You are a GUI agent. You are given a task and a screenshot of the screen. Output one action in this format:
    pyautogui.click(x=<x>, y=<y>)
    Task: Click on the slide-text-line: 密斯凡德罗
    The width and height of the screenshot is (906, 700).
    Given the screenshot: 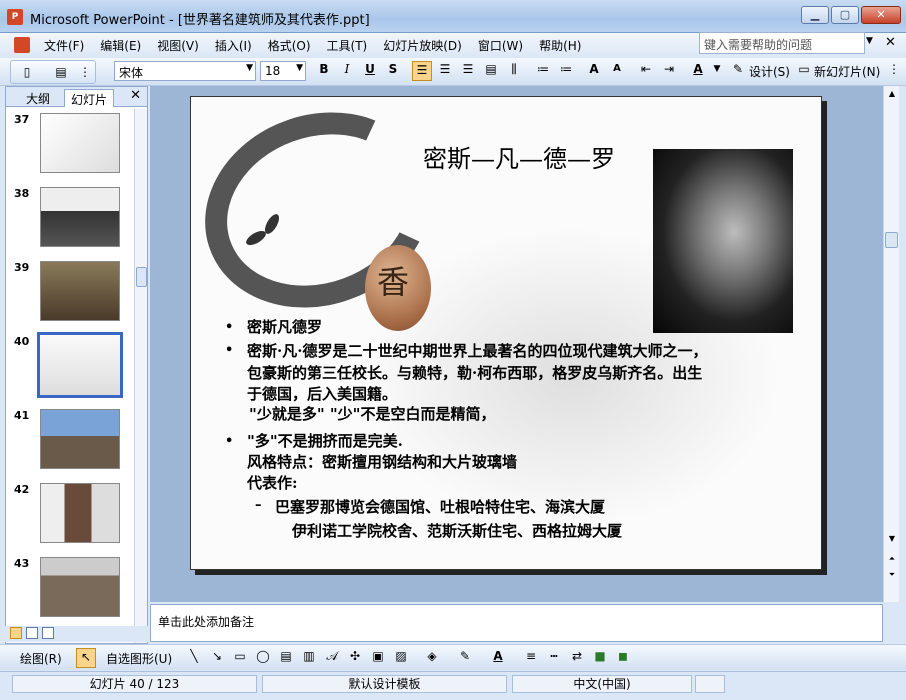 What is the action you would take?
    pyautogui.click(x=284, y=327)
    